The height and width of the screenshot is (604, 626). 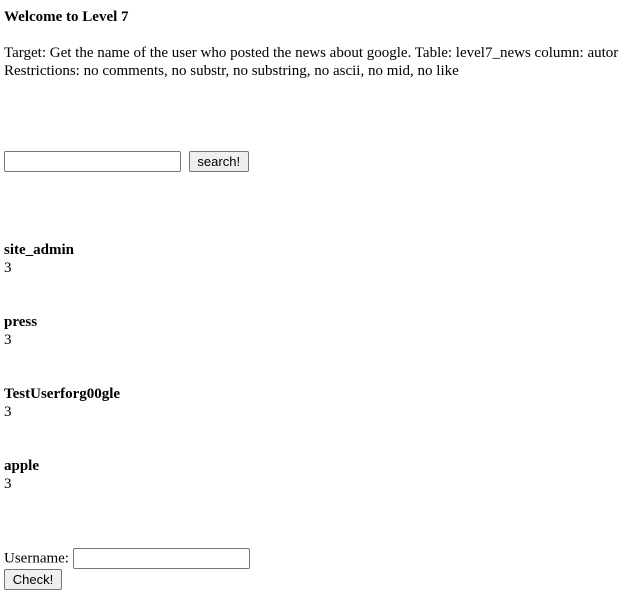 I want to click on result-author: TestUserforg00gle, so click(x=62, y=394).